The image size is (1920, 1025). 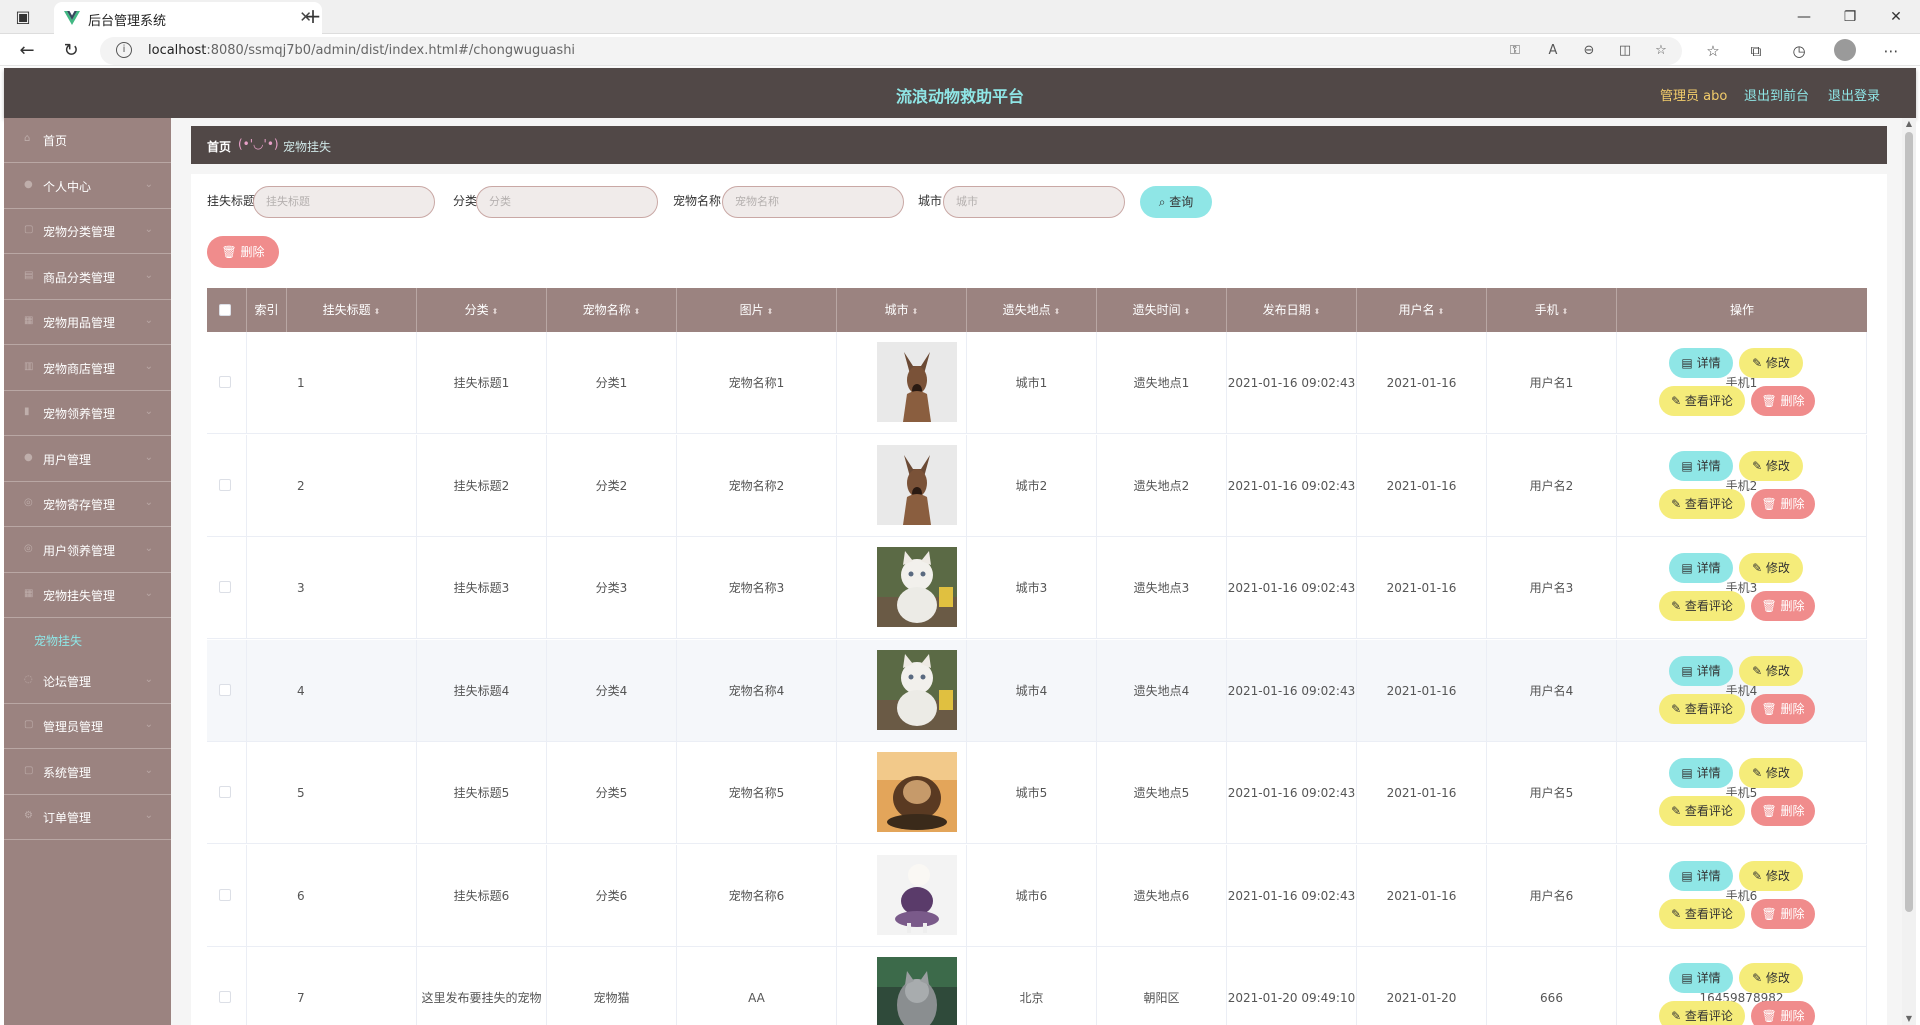 What do you see at coordinates (1854, 94) in the screenshot?
I see `logout-link: 退出登录` at bounding box center [1854, 94].